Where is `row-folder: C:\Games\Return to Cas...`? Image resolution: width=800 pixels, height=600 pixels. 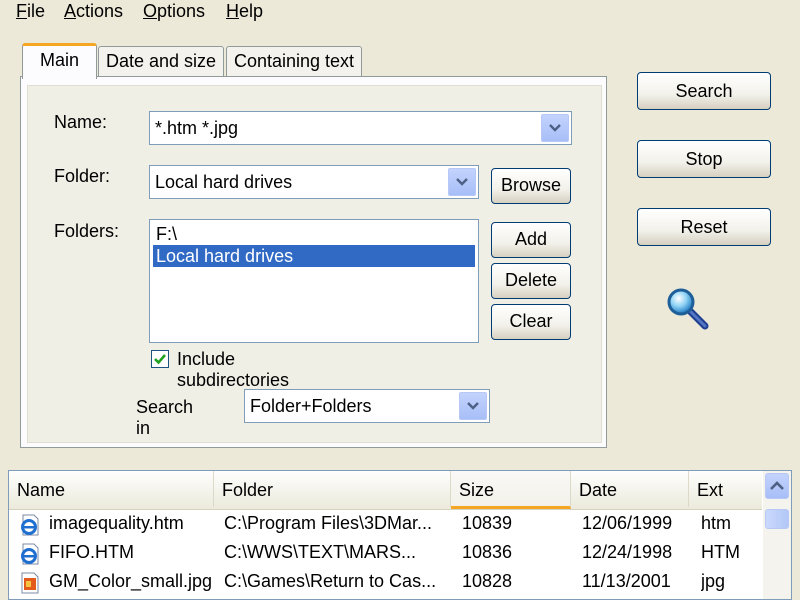
row-folder: C:\Games\Return to Cas... is located at coordinates (330, 581).